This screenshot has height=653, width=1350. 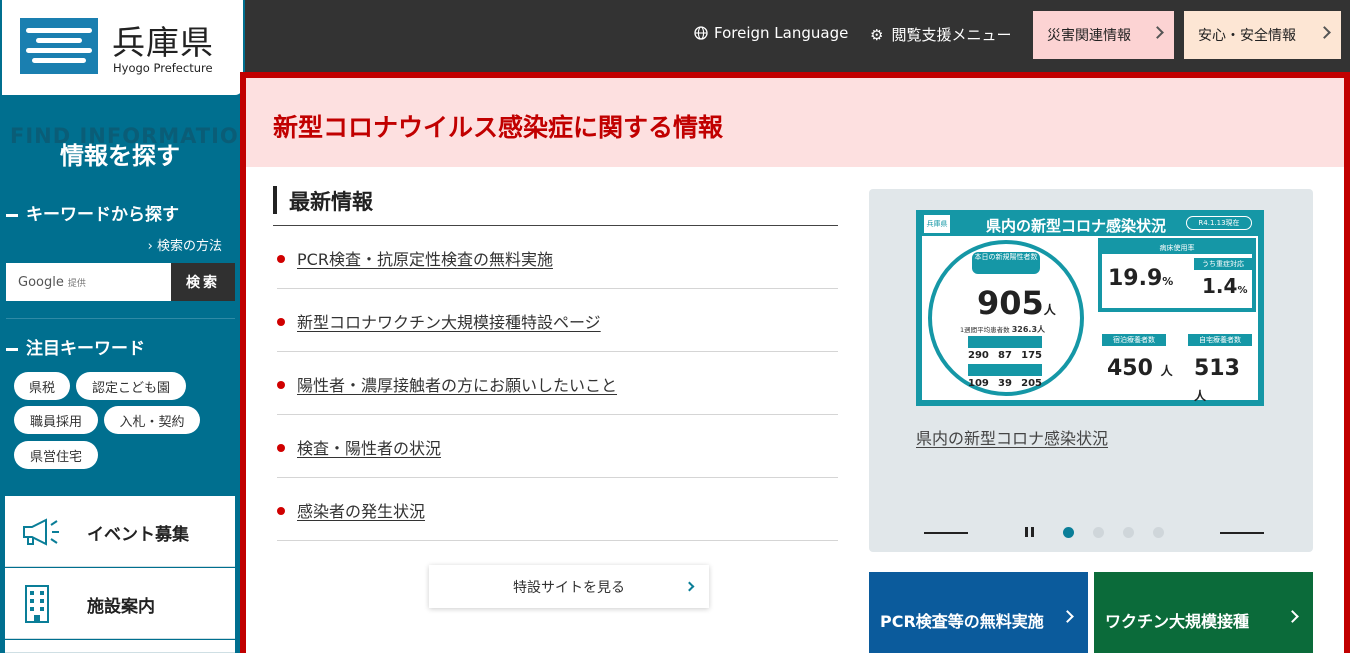 I want to click on weekly-average: 1週間平均患者数 326.3人, so click(x=1003, y=329).